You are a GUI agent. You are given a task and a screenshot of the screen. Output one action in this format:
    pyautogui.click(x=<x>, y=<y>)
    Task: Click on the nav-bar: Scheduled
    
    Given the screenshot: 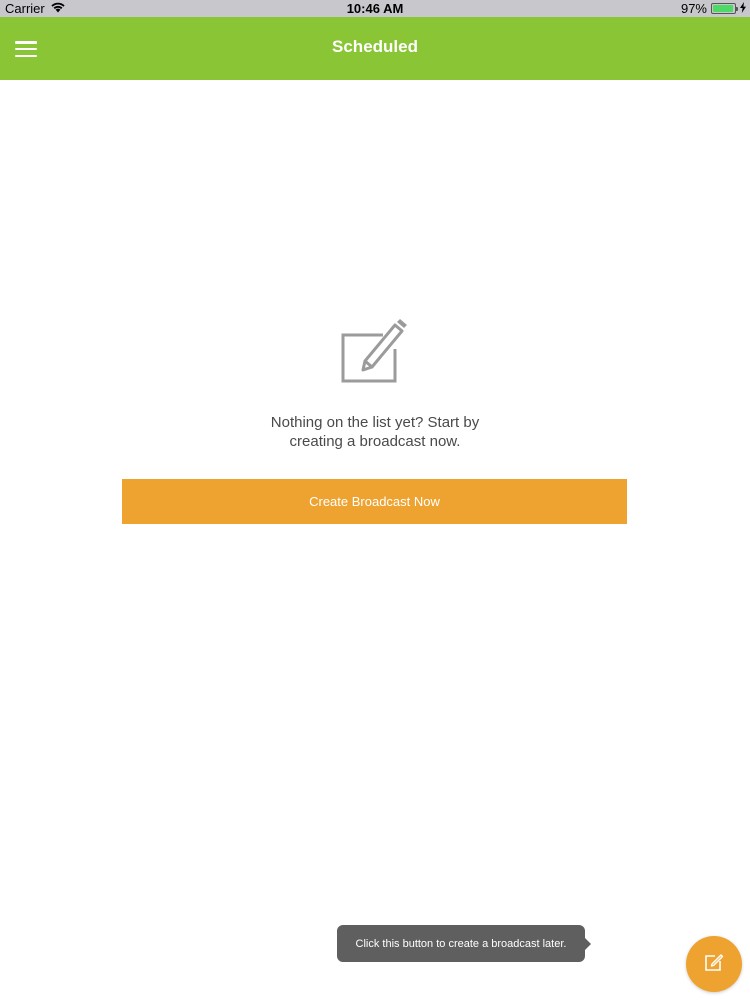 What is the action you would take?
    pyautogui.click(x=375, y=48)
    